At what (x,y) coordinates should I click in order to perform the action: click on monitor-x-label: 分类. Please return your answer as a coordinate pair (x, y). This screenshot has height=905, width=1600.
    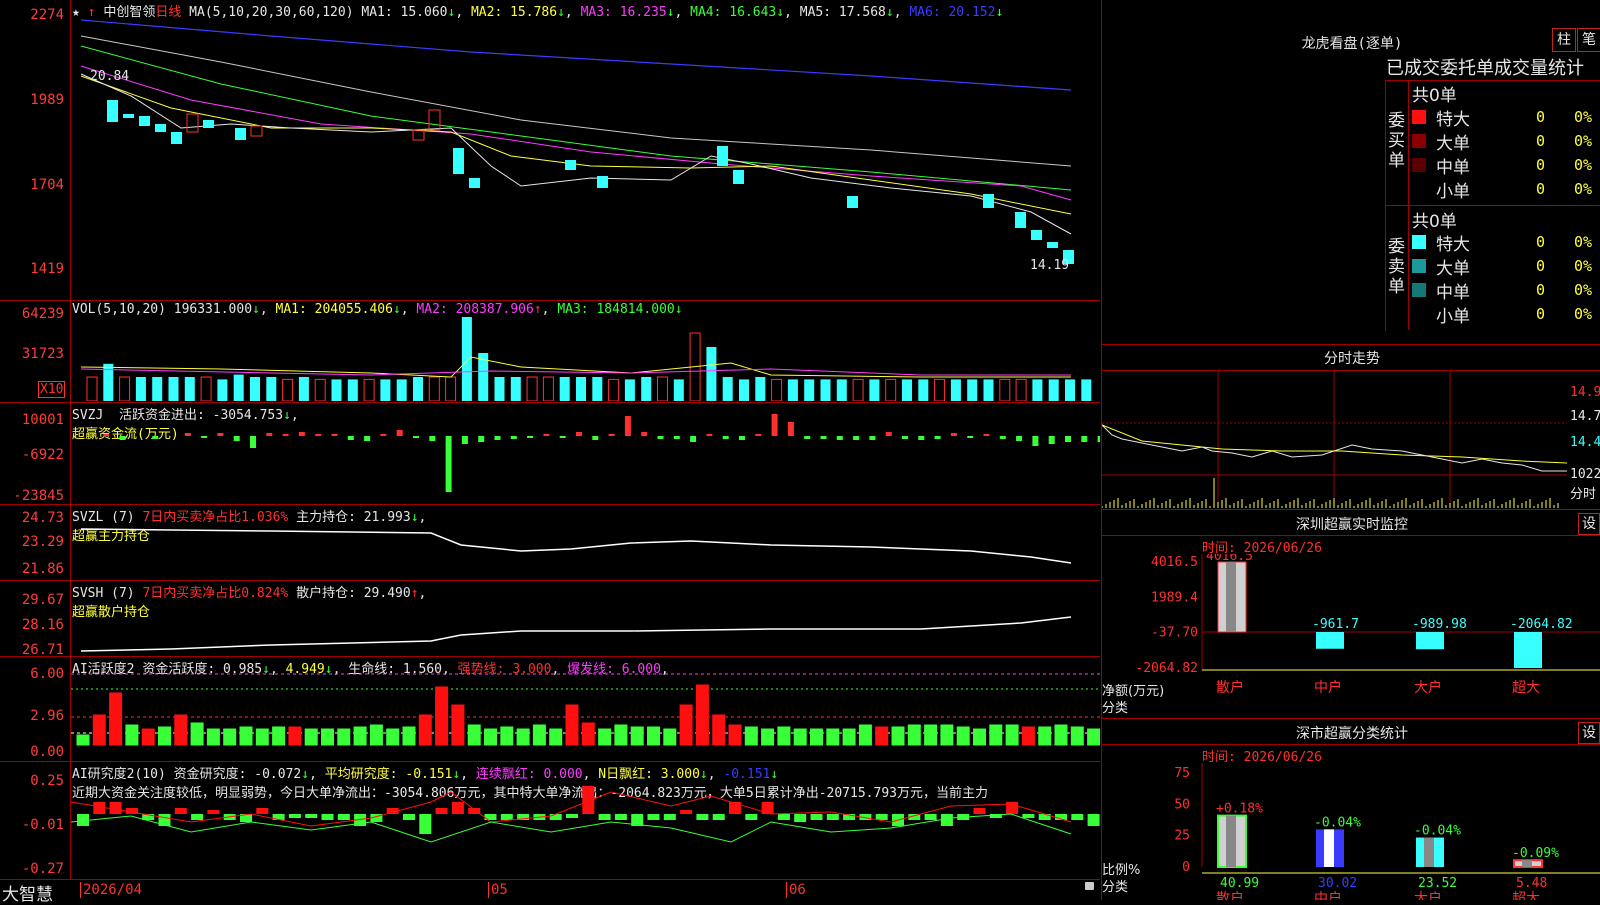
    Looking at the image, I should click on (1115, 708).